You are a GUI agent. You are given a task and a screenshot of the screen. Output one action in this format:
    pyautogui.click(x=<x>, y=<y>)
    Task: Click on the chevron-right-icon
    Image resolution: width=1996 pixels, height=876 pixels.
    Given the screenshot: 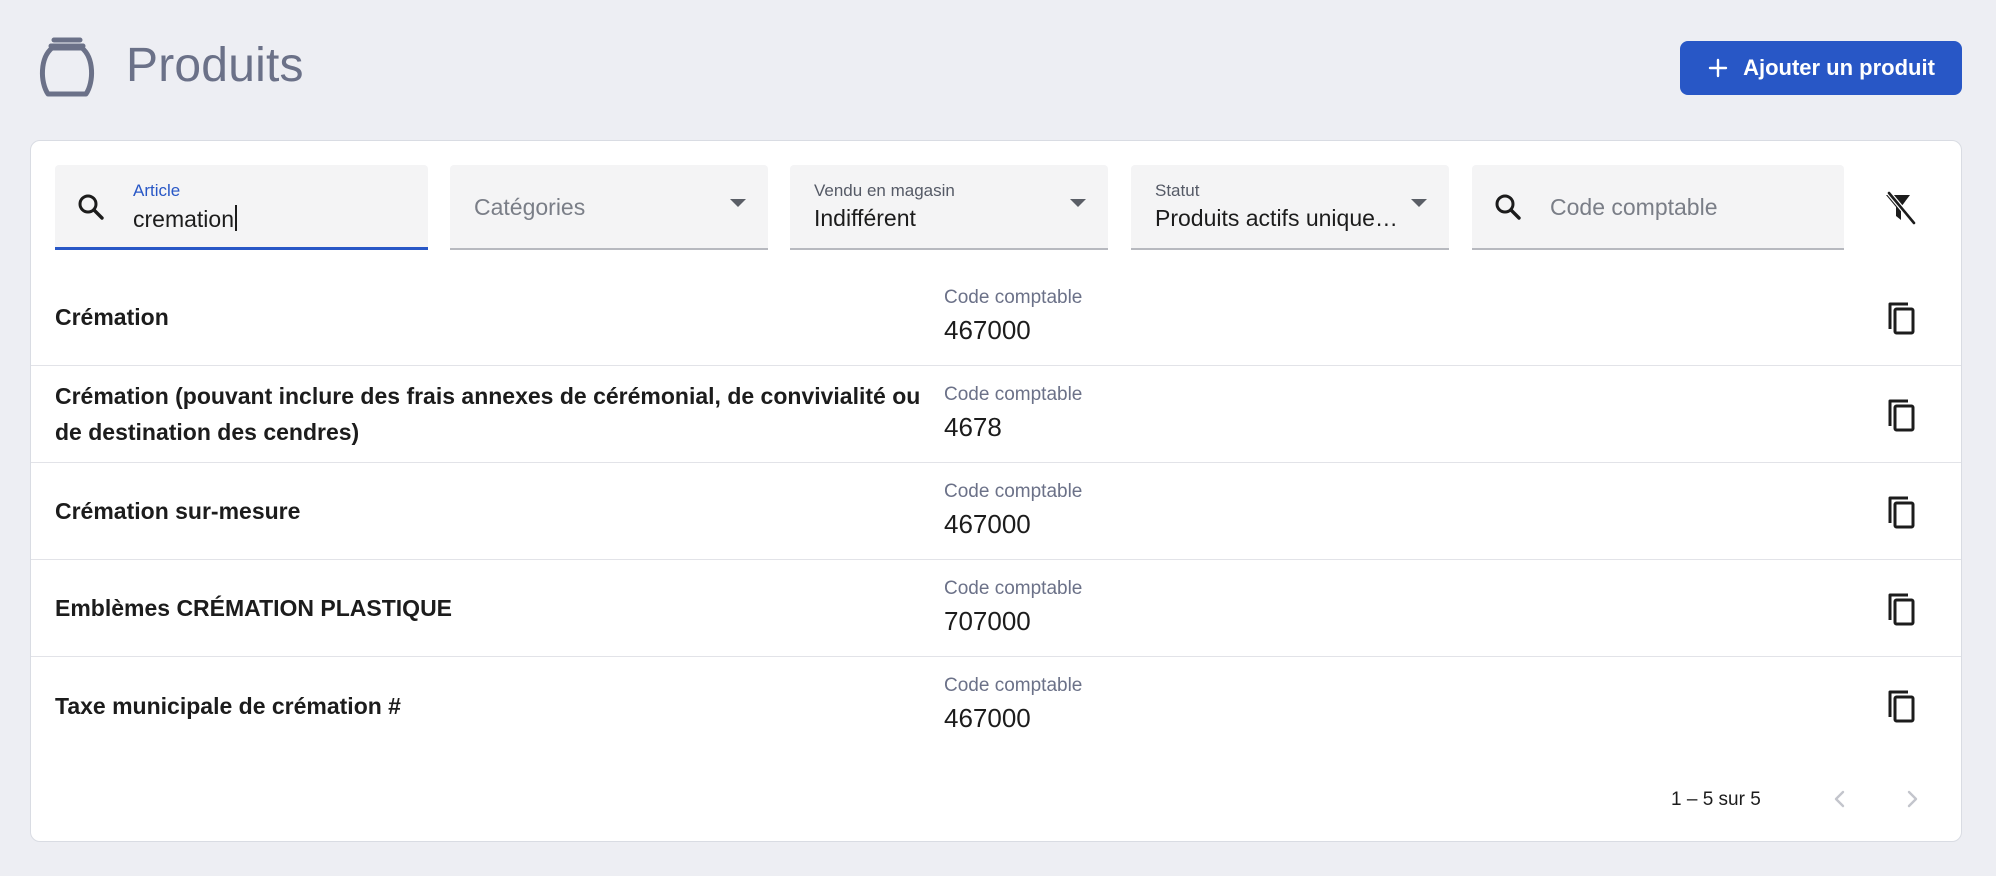 What is the action you would take?
    pyautogui.click(x=1912, y=799)
    